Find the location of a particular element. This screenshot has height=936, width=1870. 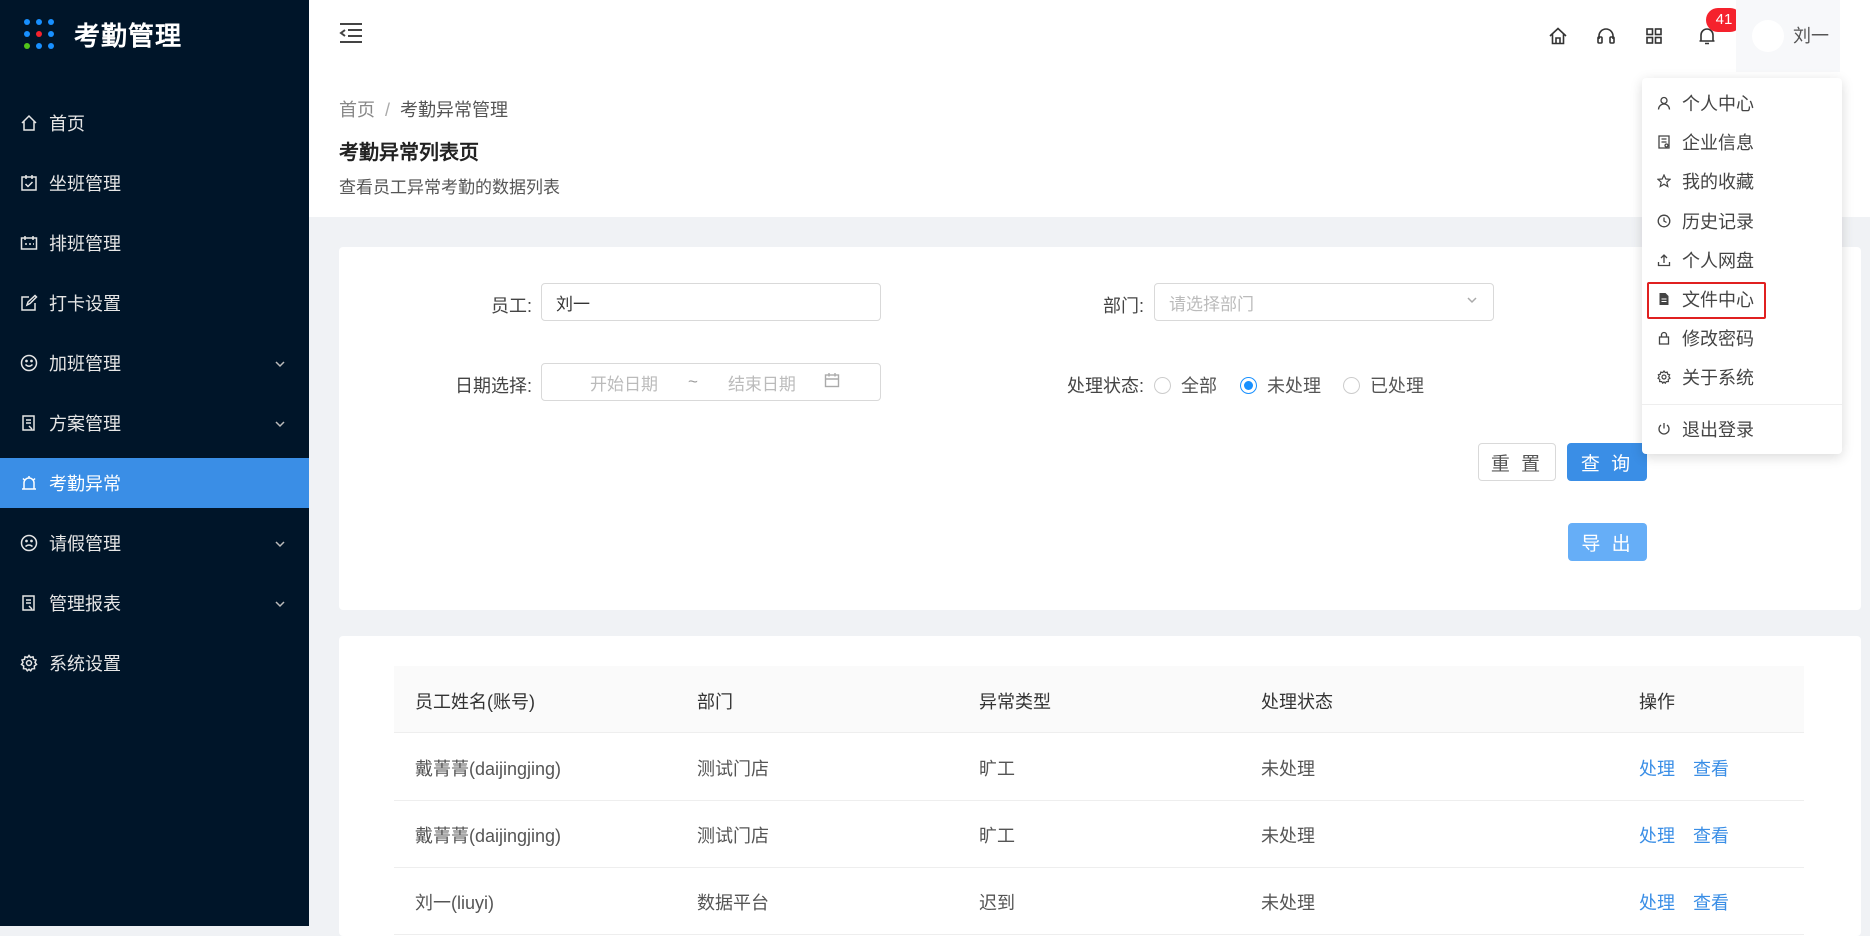

radio-label: 已处理 is located at coordinates (1397, 386).